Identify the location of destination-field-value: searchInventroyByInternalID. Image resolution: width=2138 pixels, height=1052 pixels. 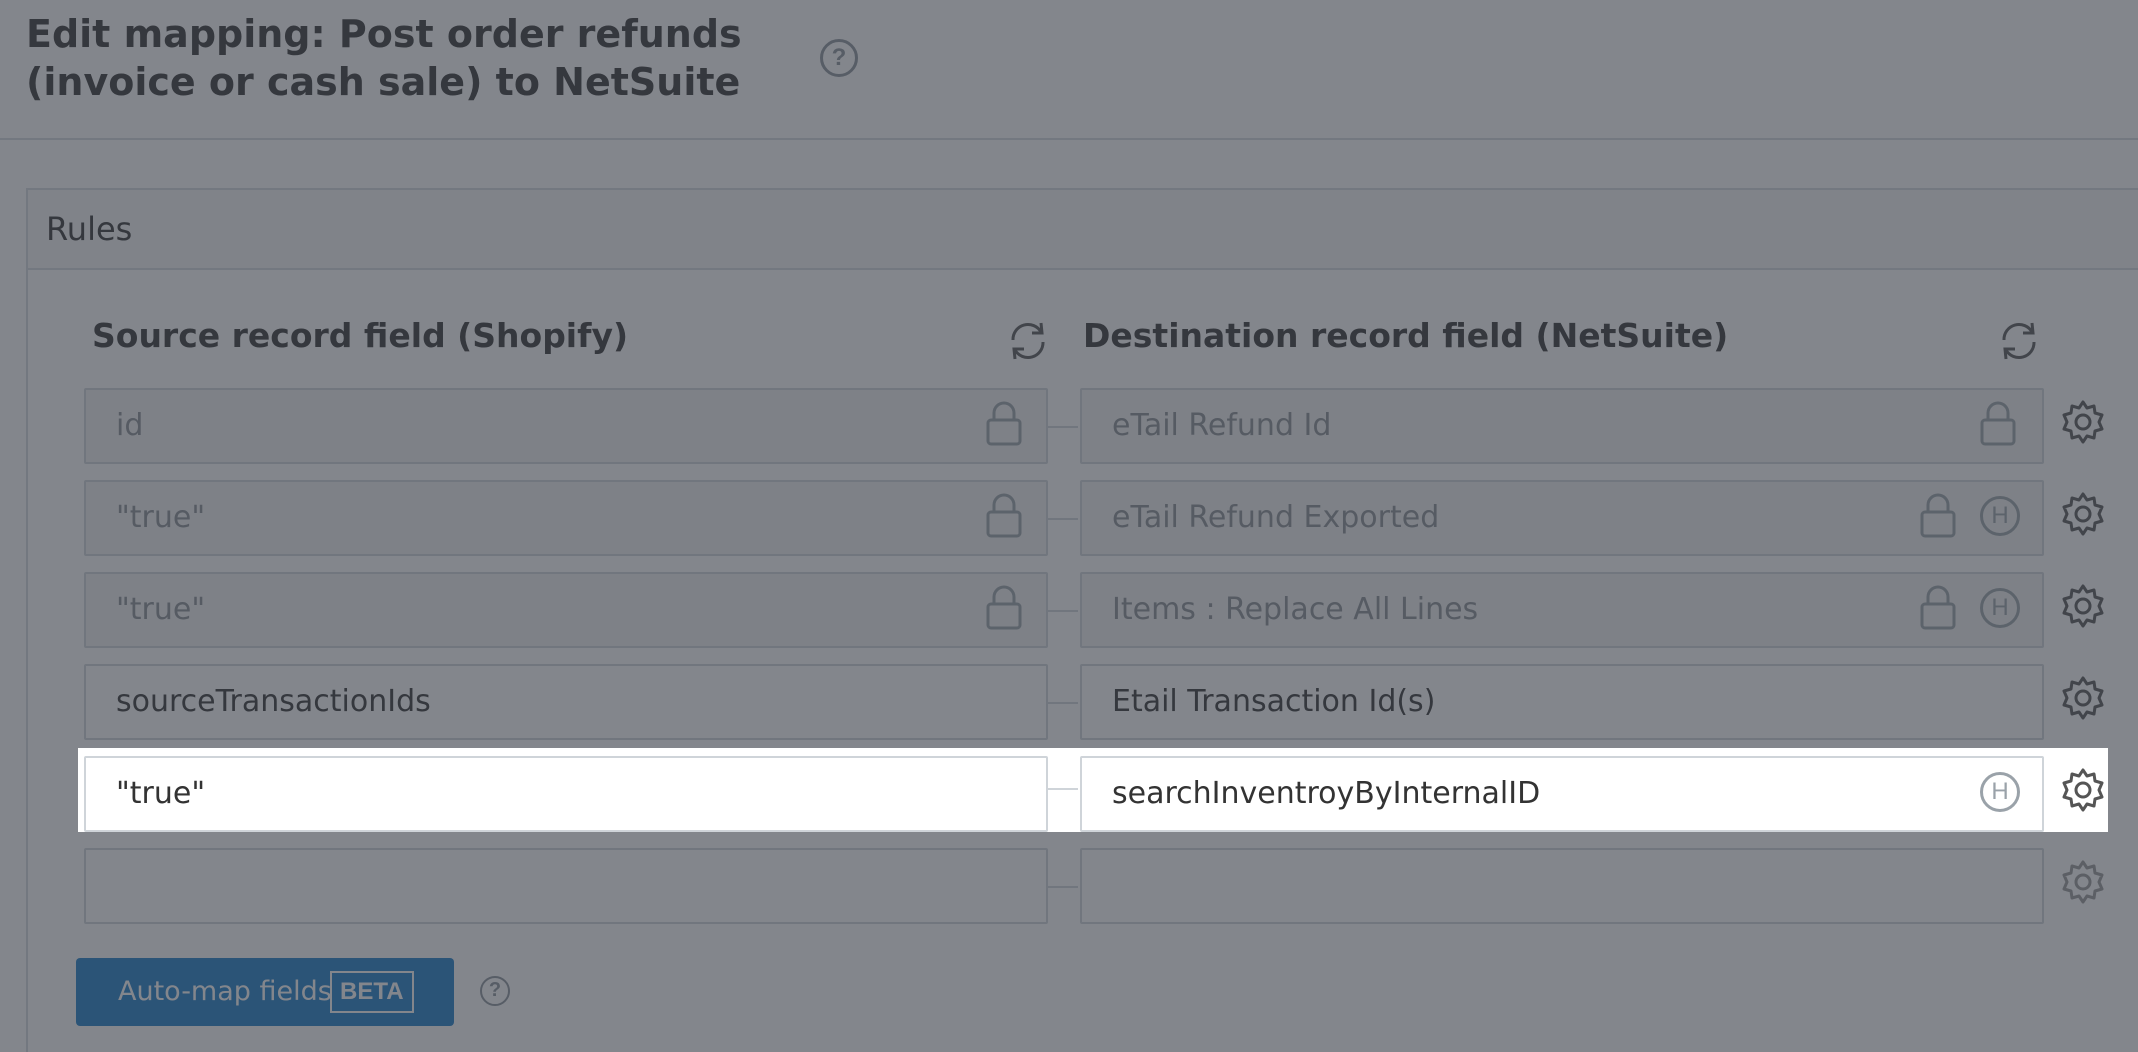
(1326, 793).